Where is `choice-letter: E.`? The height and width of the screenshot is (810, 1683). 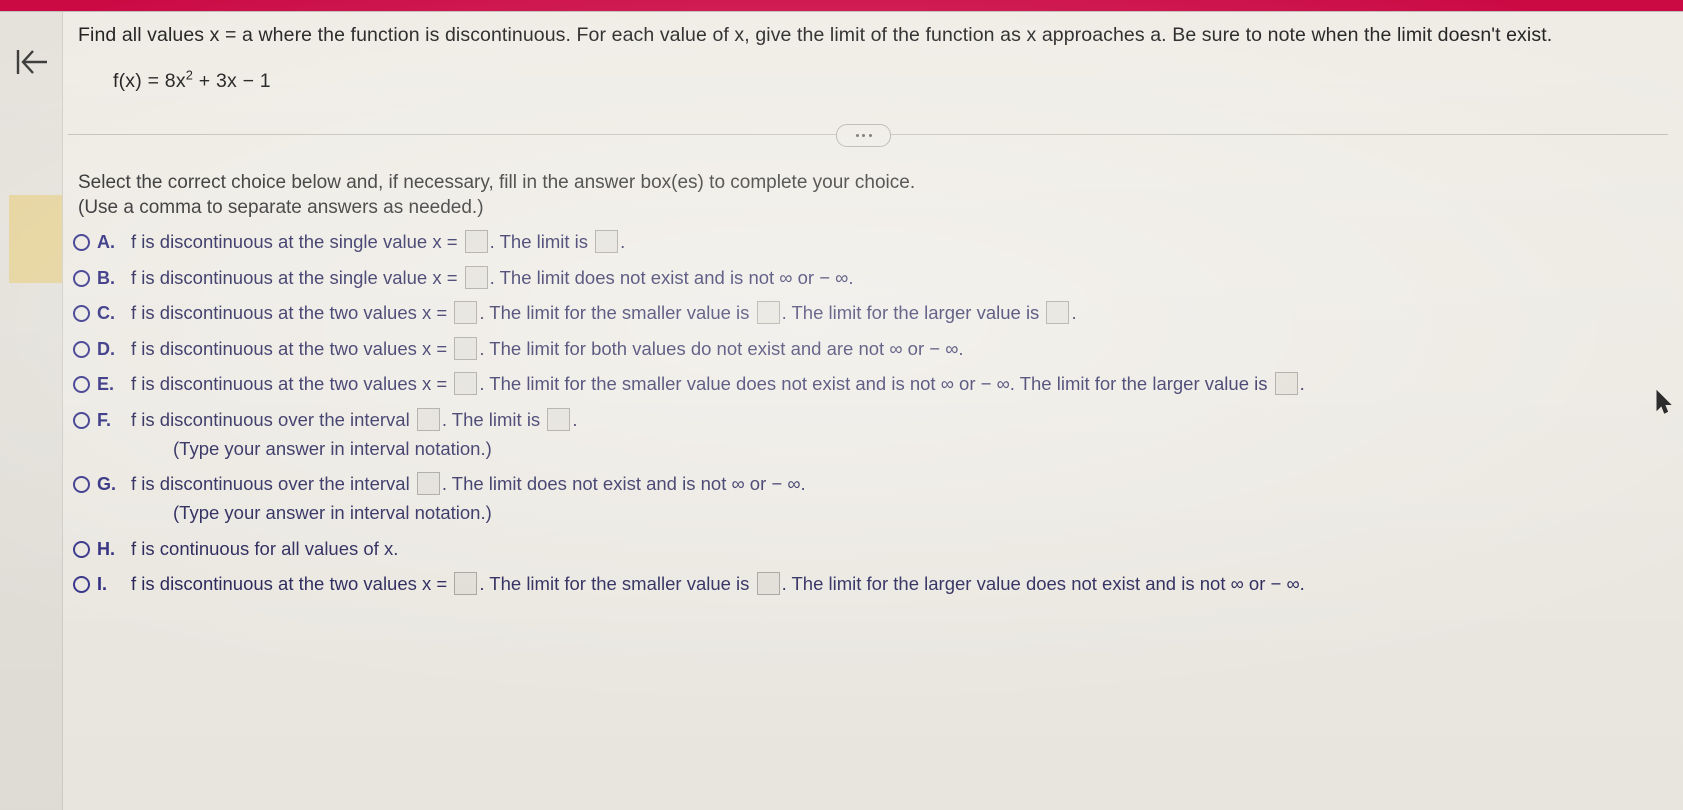 choice-letter: E. is located at coordinates (106, 384).